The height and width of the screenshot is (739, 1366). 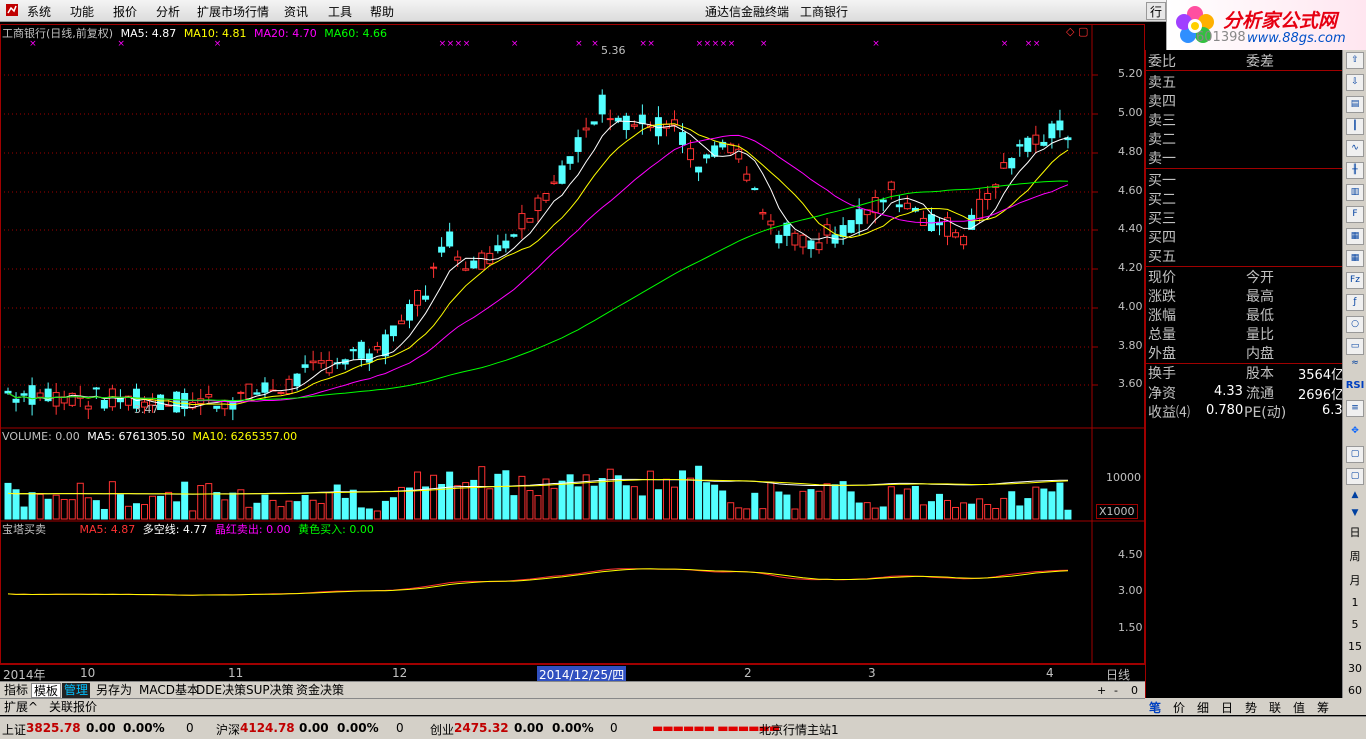 What do you see at coordinates (1355, 690) in the screenshot?
I see `period-60min-button: 60` at bounding box center [1355, 690].